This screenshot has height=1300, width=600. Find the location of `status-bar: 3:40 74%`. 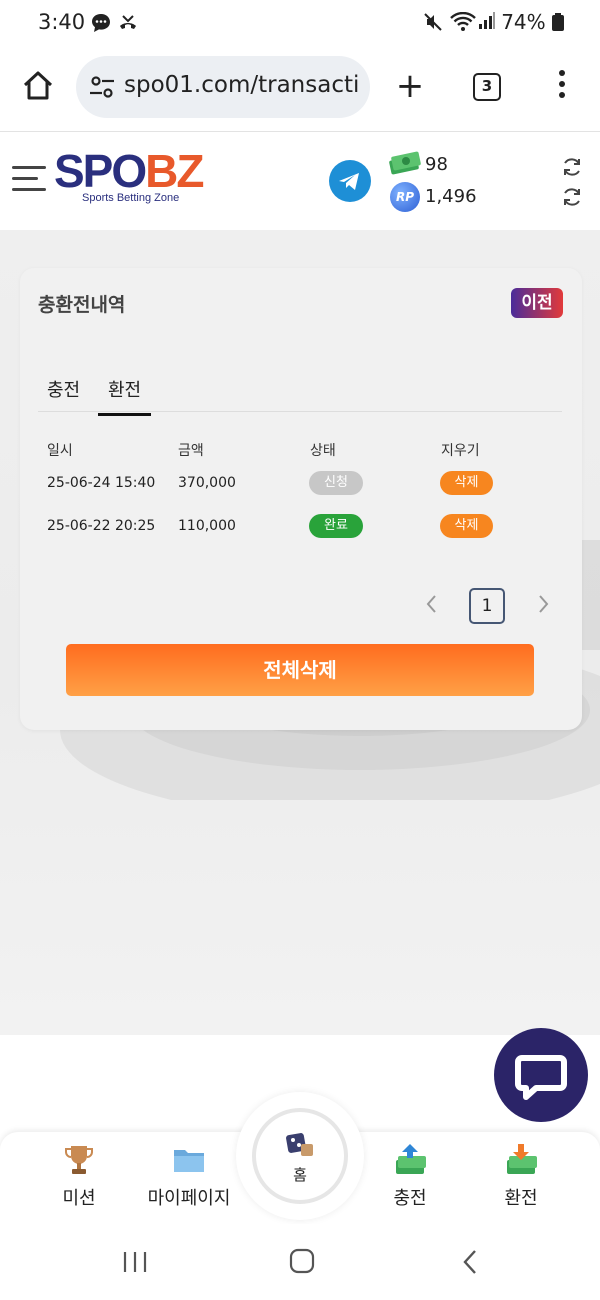

status-bar: 3:40 74% is located at coordinates (300, 24).